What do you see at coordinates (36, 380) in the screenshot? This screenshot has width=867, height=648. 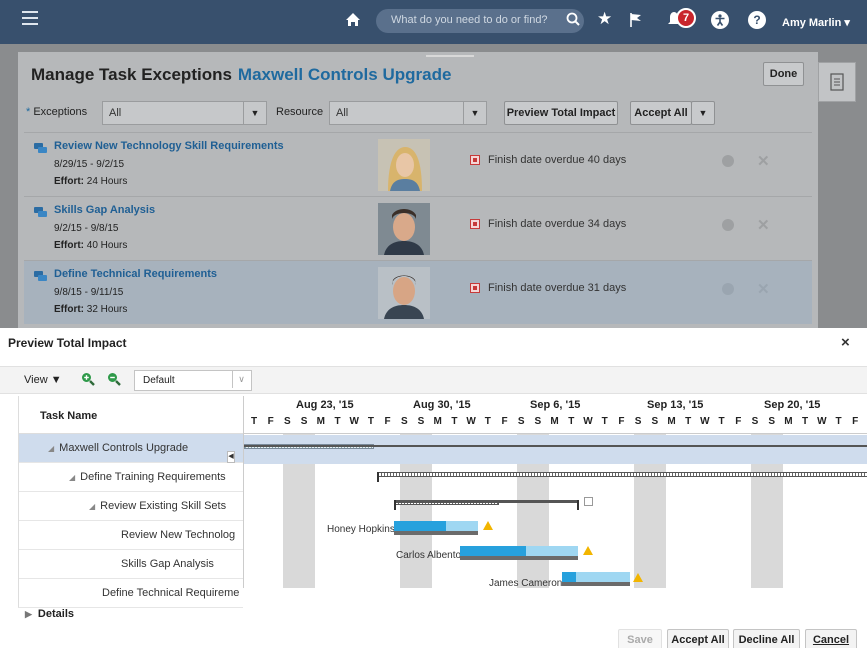 I see `view-menu-label: View` at bounding box center [36, 380].